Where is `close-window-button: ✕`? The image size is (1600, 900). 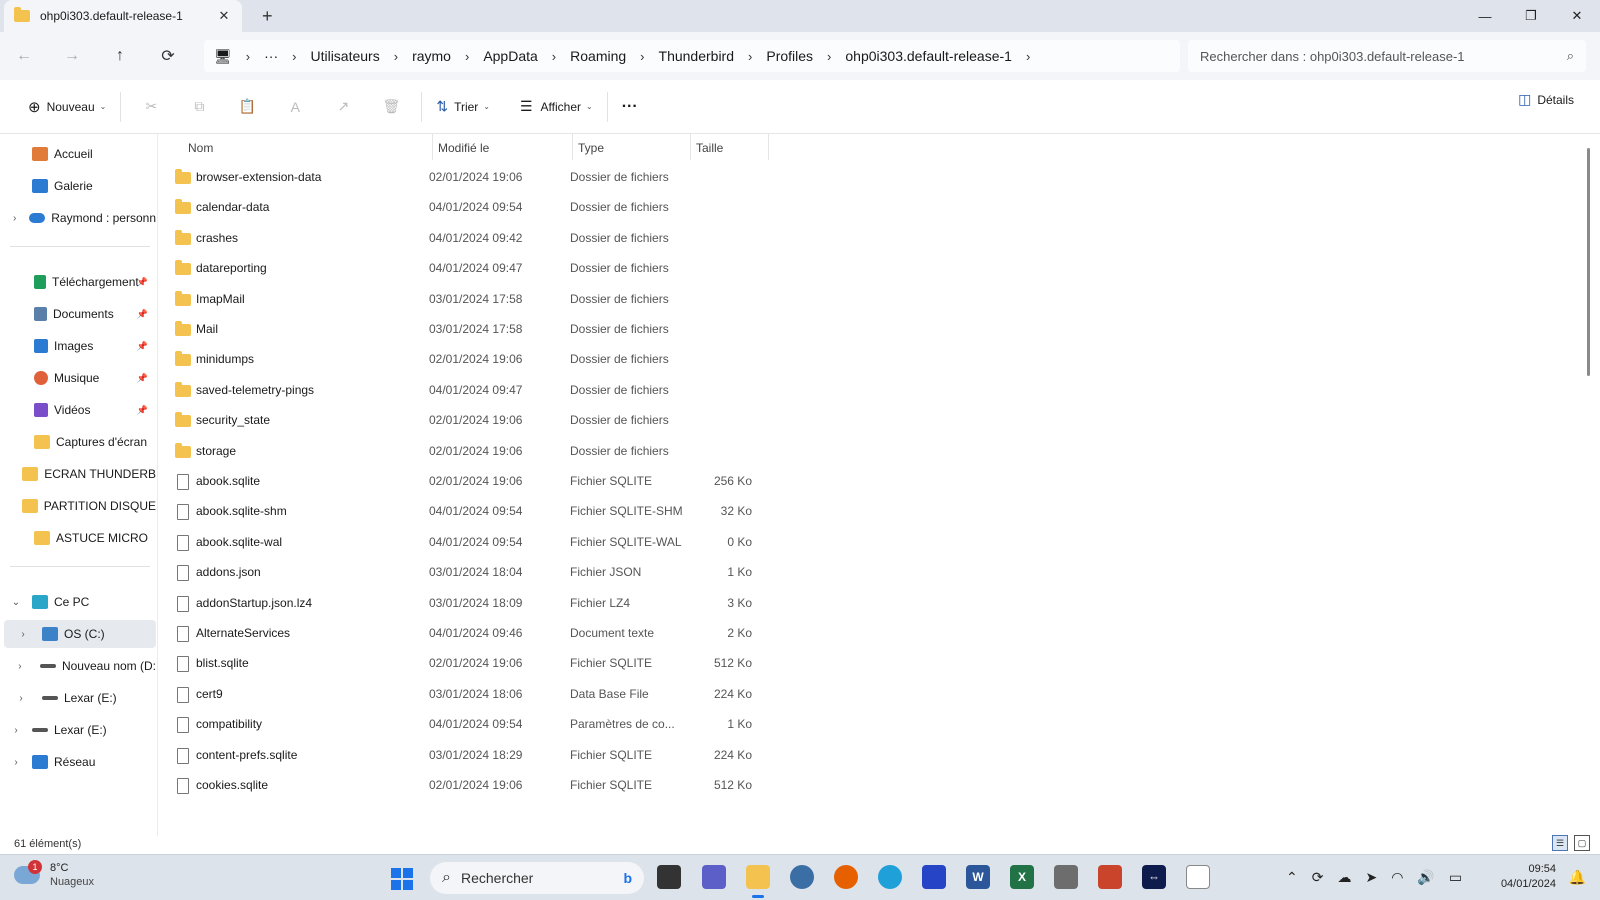 close-window-button: ✕ is located at coordinates (1577, 16).